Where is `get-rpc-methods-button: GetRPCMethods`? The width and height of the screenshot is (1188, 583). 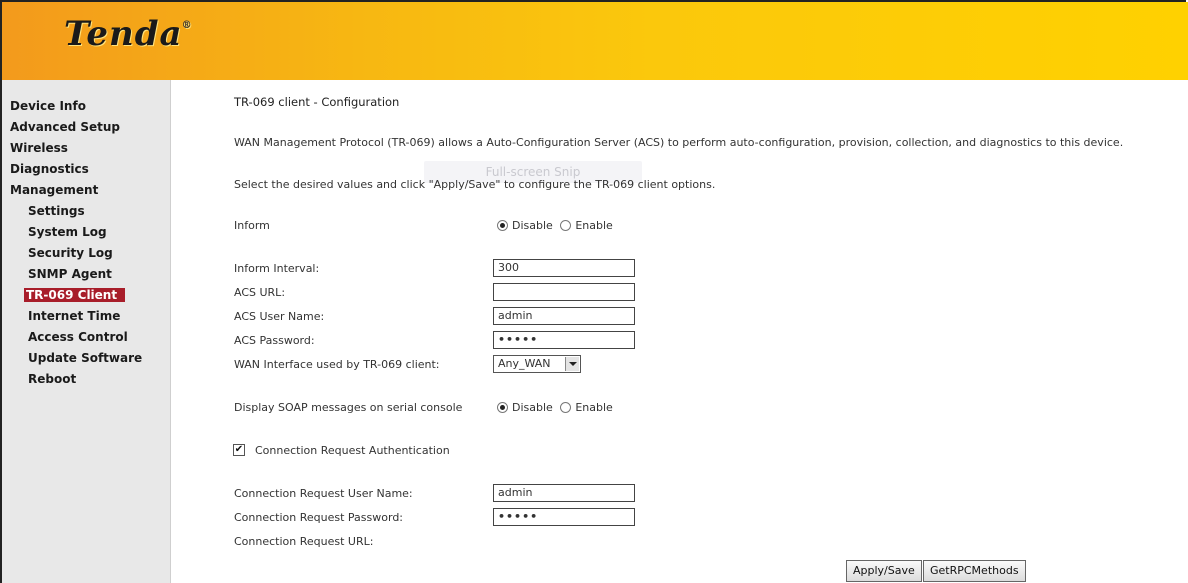
get-rpc-methods-button: GetRPCMethods is located at coordinates (974, 571).